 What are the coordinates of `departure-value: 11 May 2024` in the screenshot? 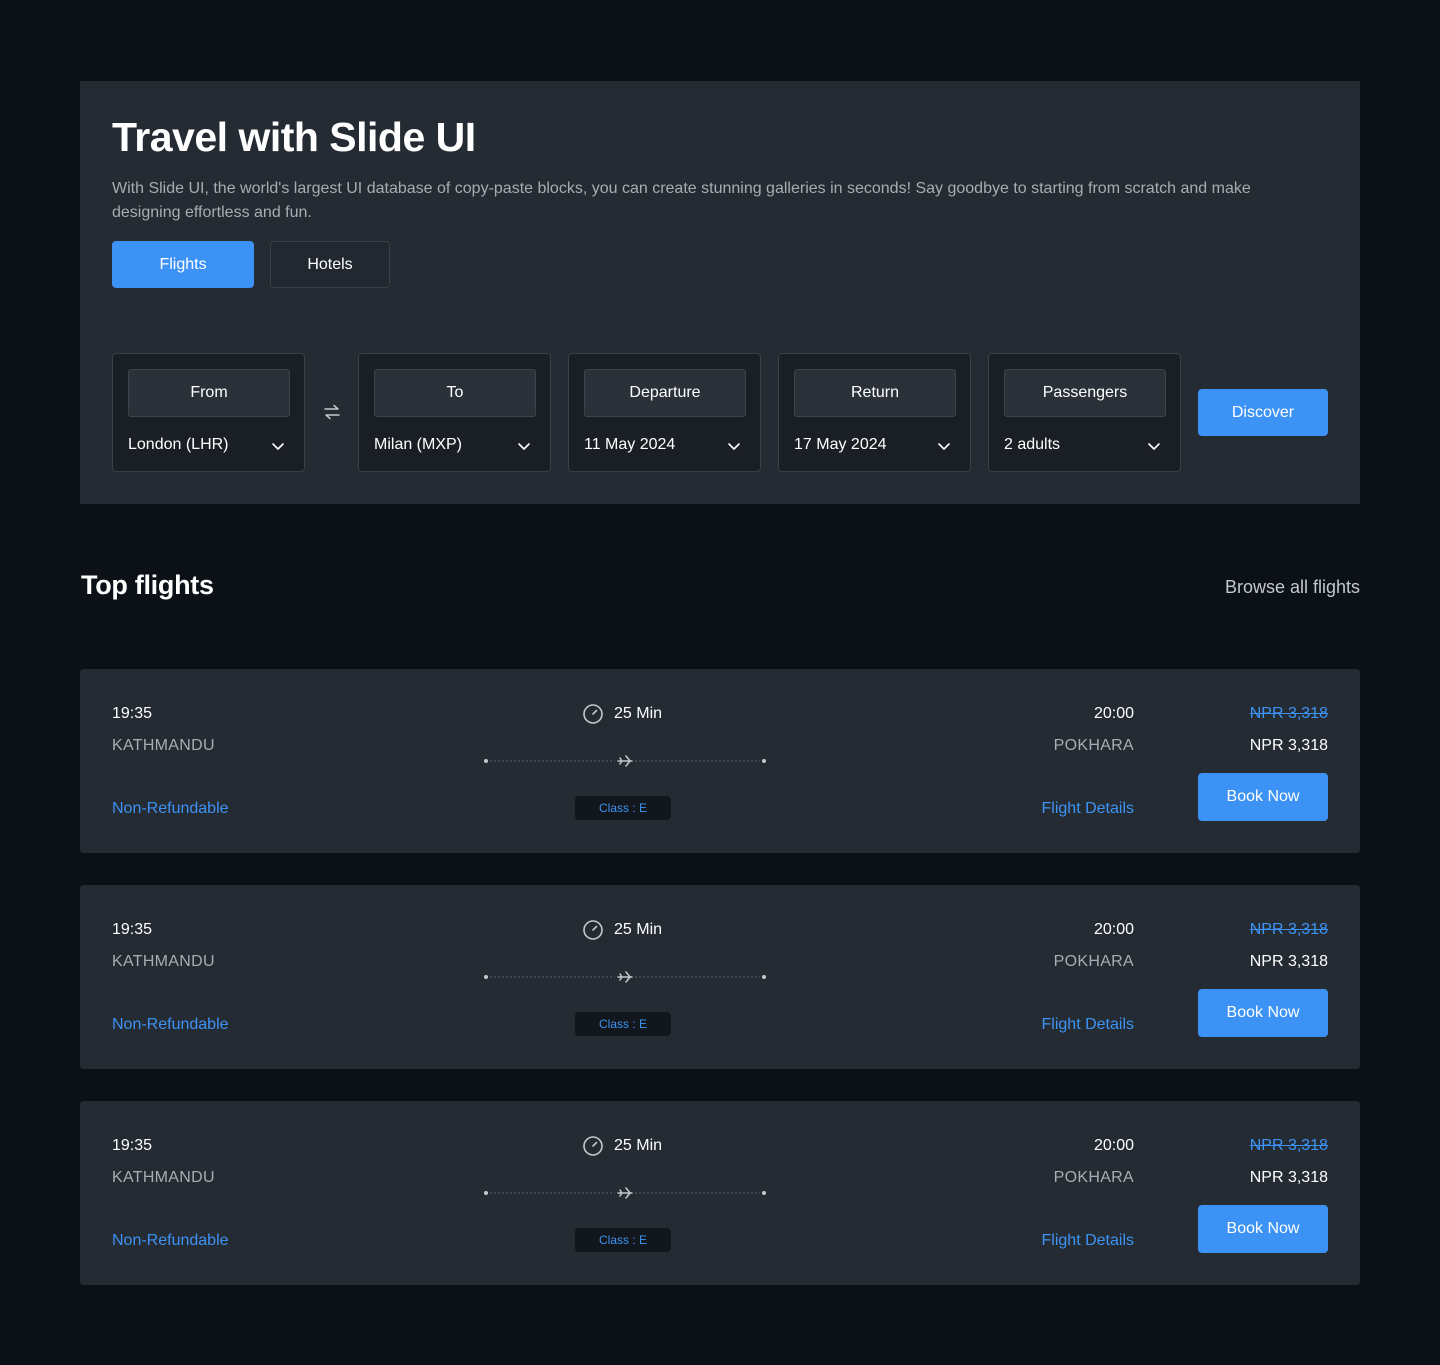 It's located at (630, 444).